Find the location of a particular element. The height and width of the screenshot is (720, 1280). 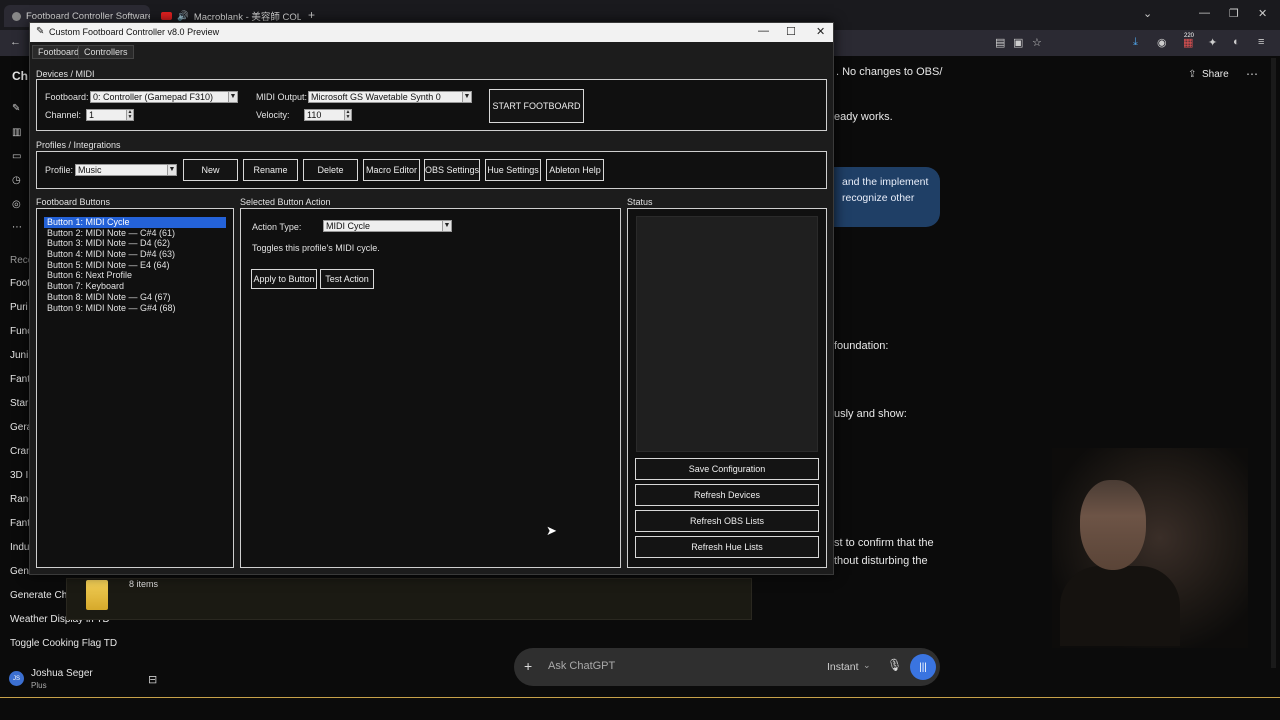

velocity-label: Velocity: is located at coordinates (273, 115).